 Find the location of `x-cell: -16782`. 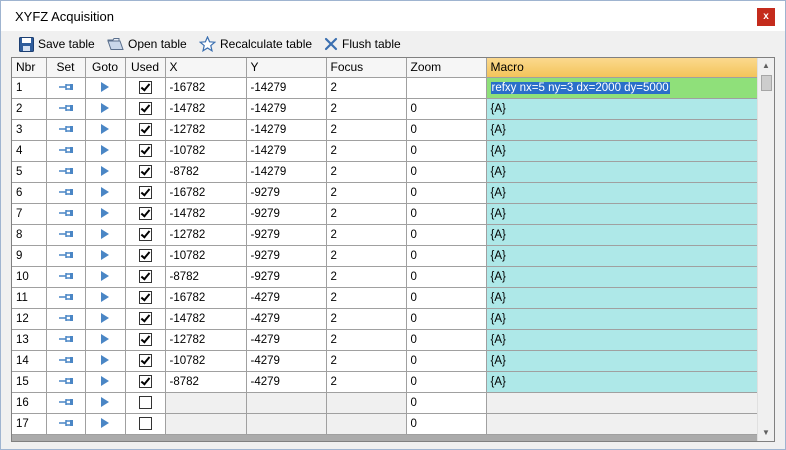

x-cell: -16782 is located at coordinates (206, 298).